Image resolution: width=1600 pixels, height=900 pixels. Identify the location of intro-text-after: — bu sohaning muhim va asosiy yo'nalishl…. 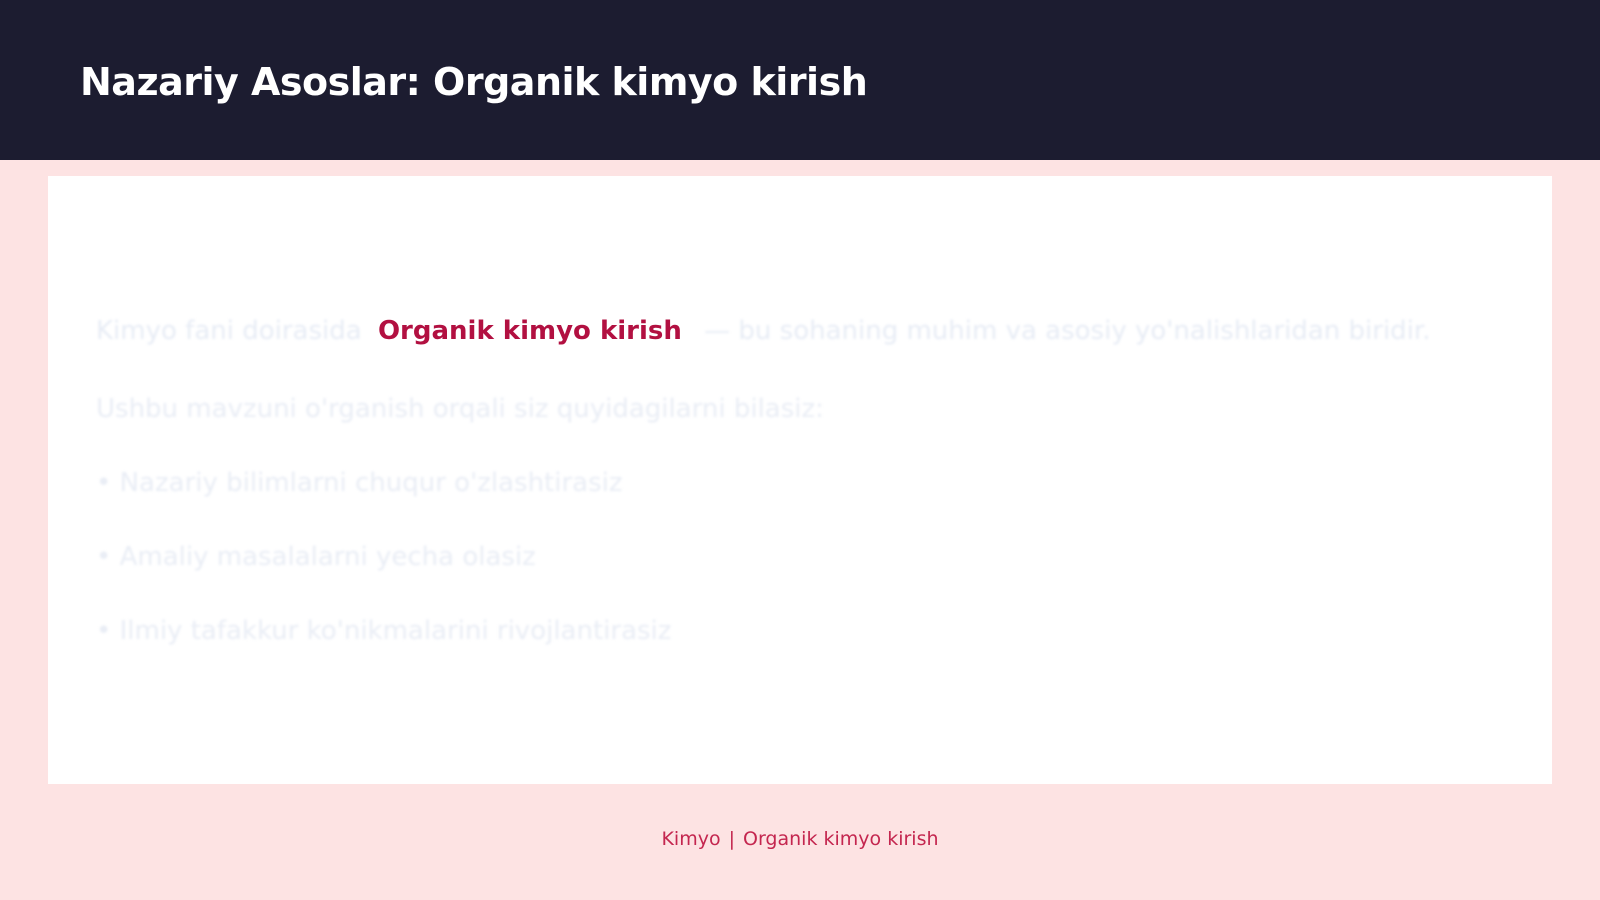
(1067, 331).